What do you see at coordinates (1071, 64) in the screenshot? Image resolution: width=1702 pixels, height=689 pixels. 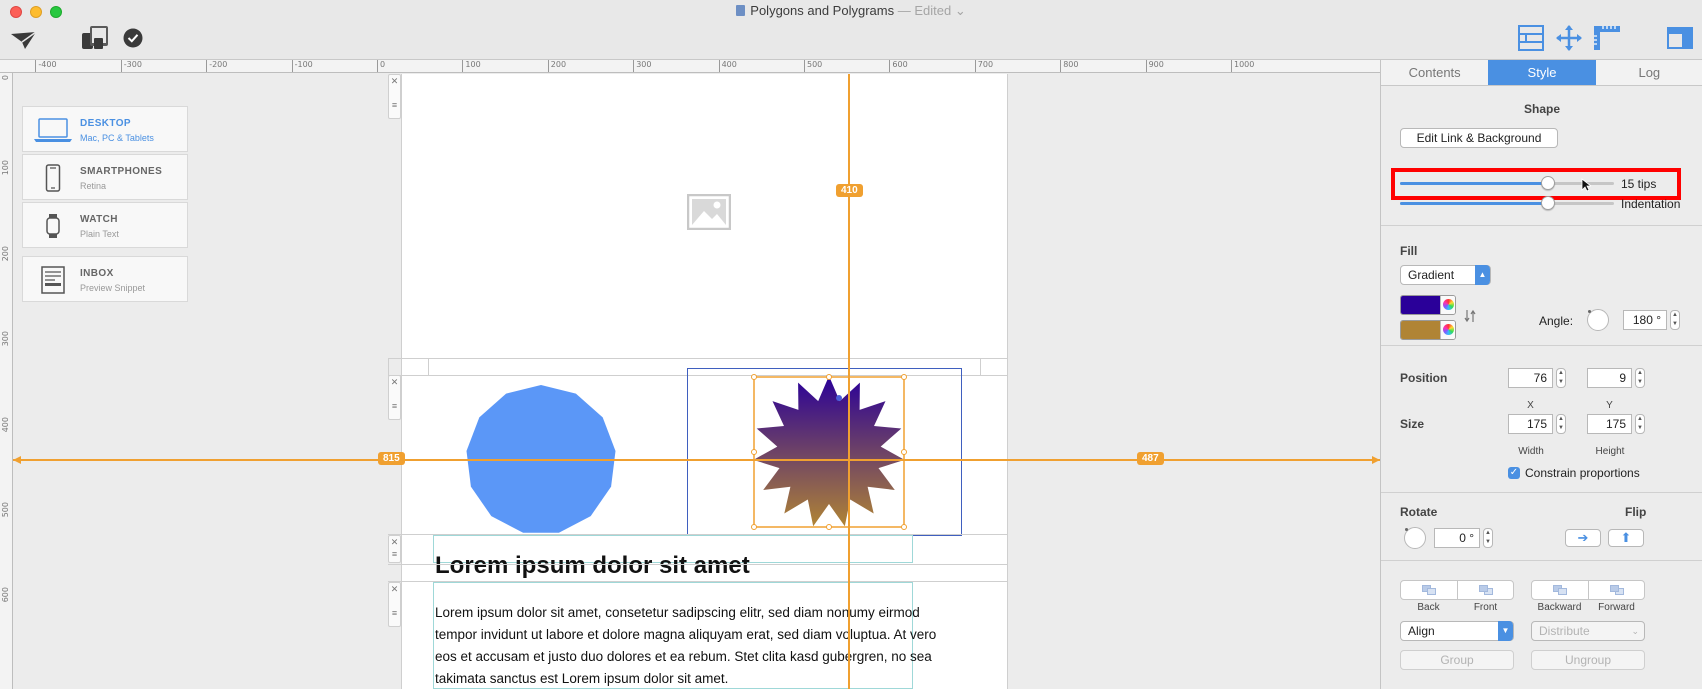 I see `ruler-tick-label: 800` at bounding box center [1071, 64].